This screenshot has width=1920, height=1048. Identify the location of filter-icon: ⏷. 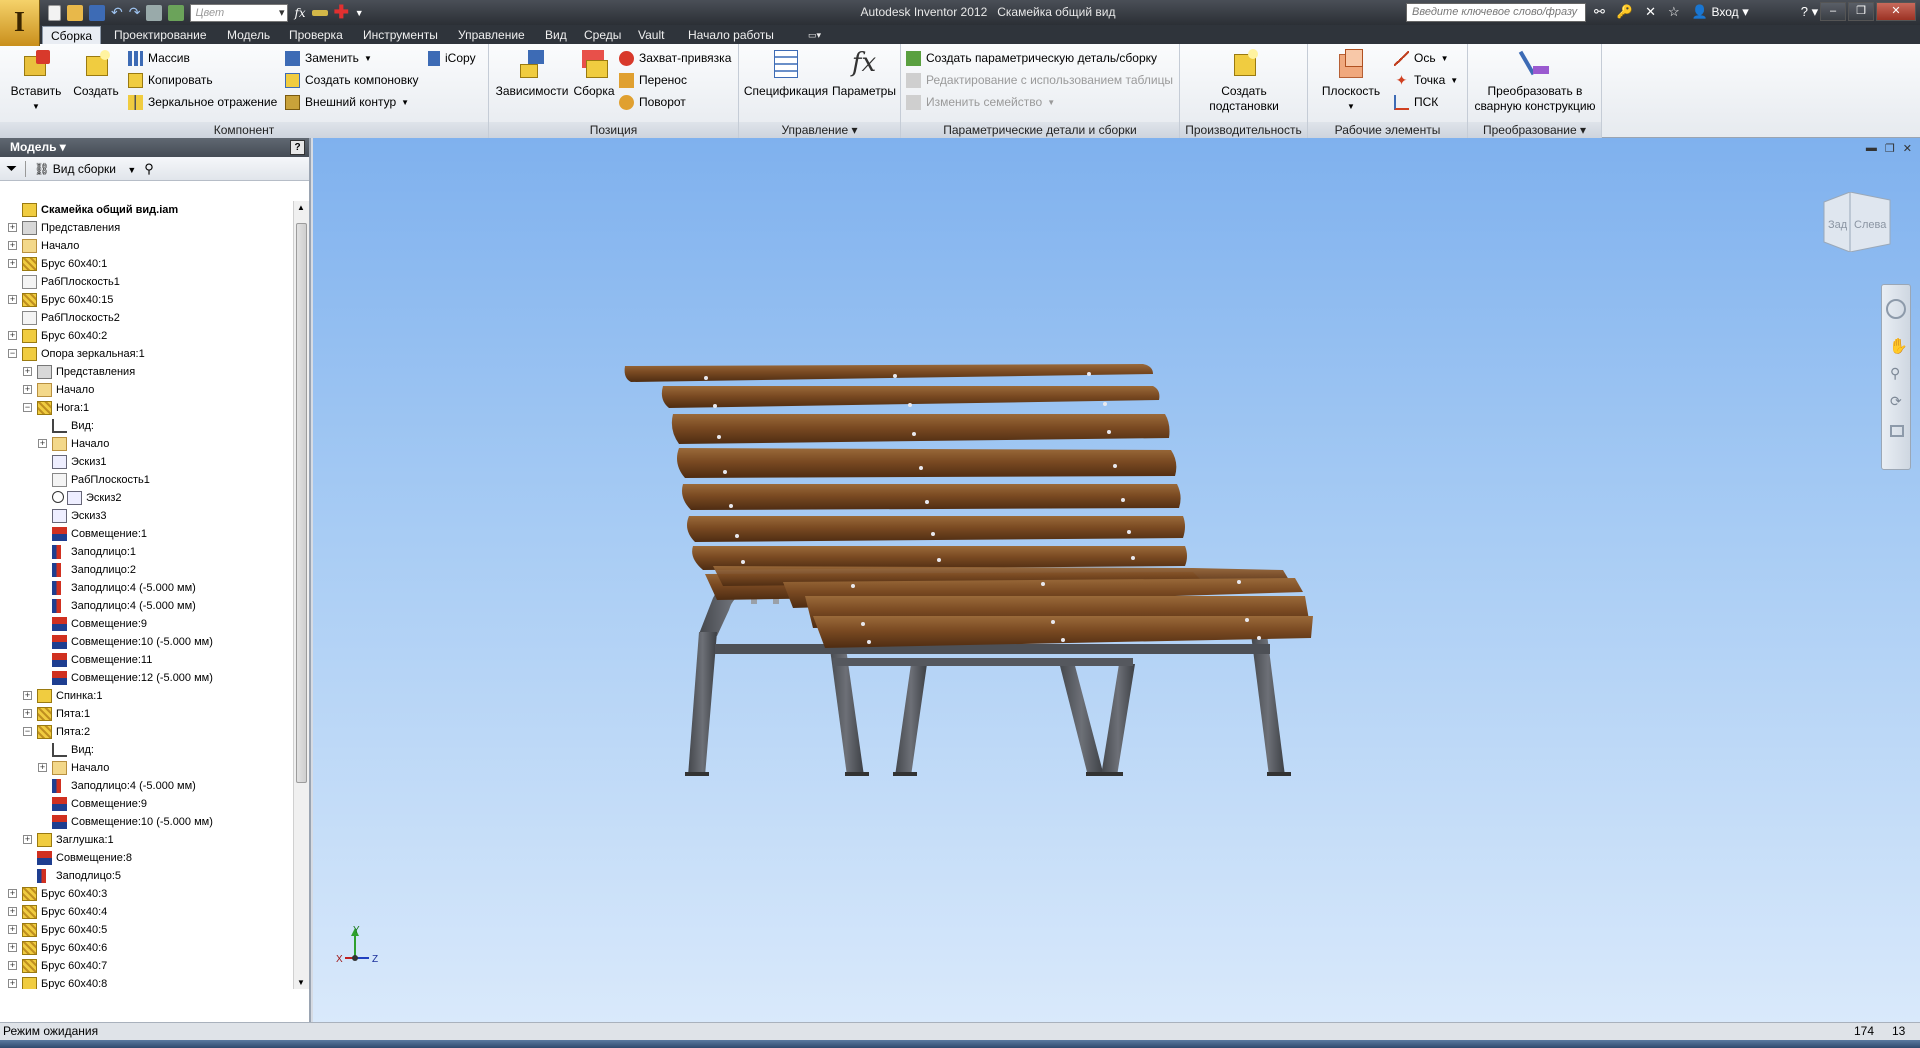
(11, 168).